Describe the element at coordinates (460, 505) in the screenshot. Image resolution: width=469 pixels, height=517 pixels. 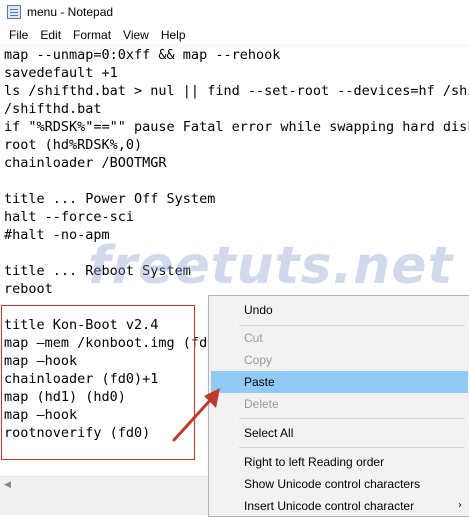
I see `submenu-arrow-icon: ›` at that location.